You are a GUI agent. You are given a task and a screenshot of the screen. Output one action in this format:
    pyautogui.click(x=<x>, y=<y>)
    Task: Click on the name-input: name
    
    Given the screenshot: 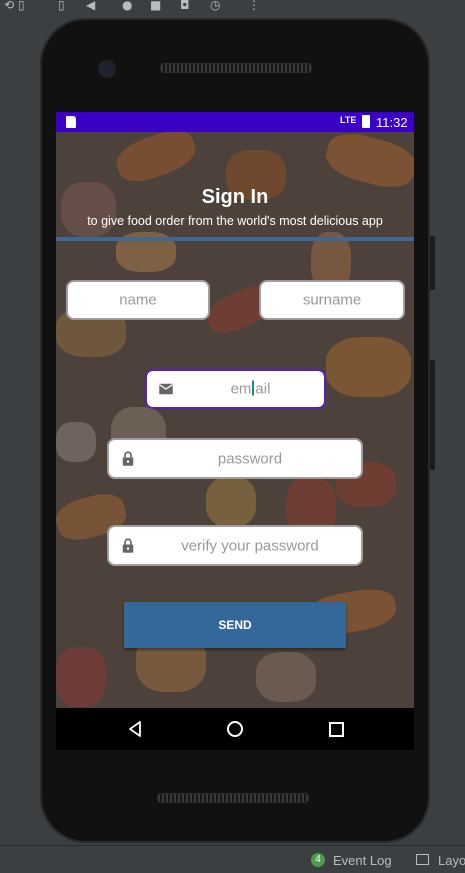 What is the action you would take?
    pyautogui.click(x=138, y=300)
    